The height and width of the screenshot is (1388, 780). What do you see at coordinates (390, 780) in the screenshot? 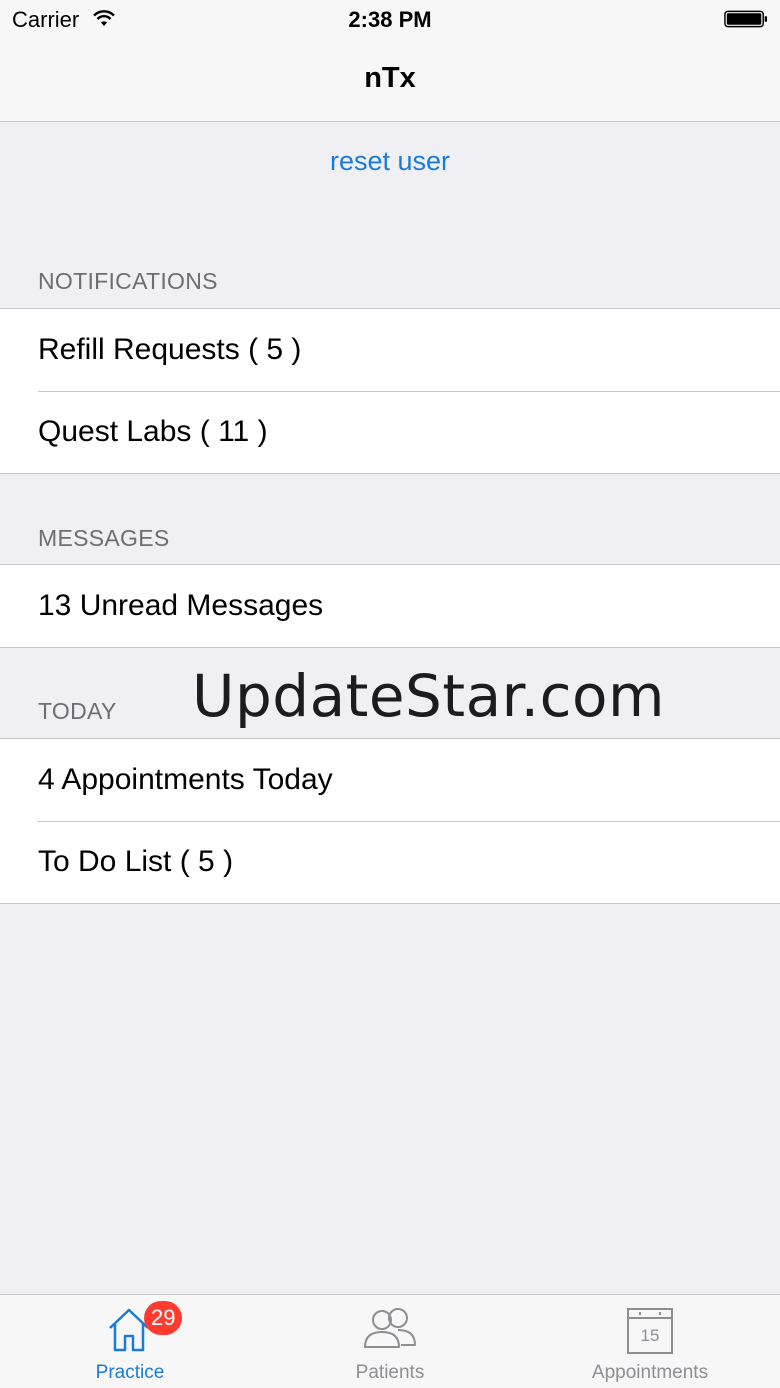
I see `appointments-today-cell: 4 Appointments Today` at bounding box center [390, 780].